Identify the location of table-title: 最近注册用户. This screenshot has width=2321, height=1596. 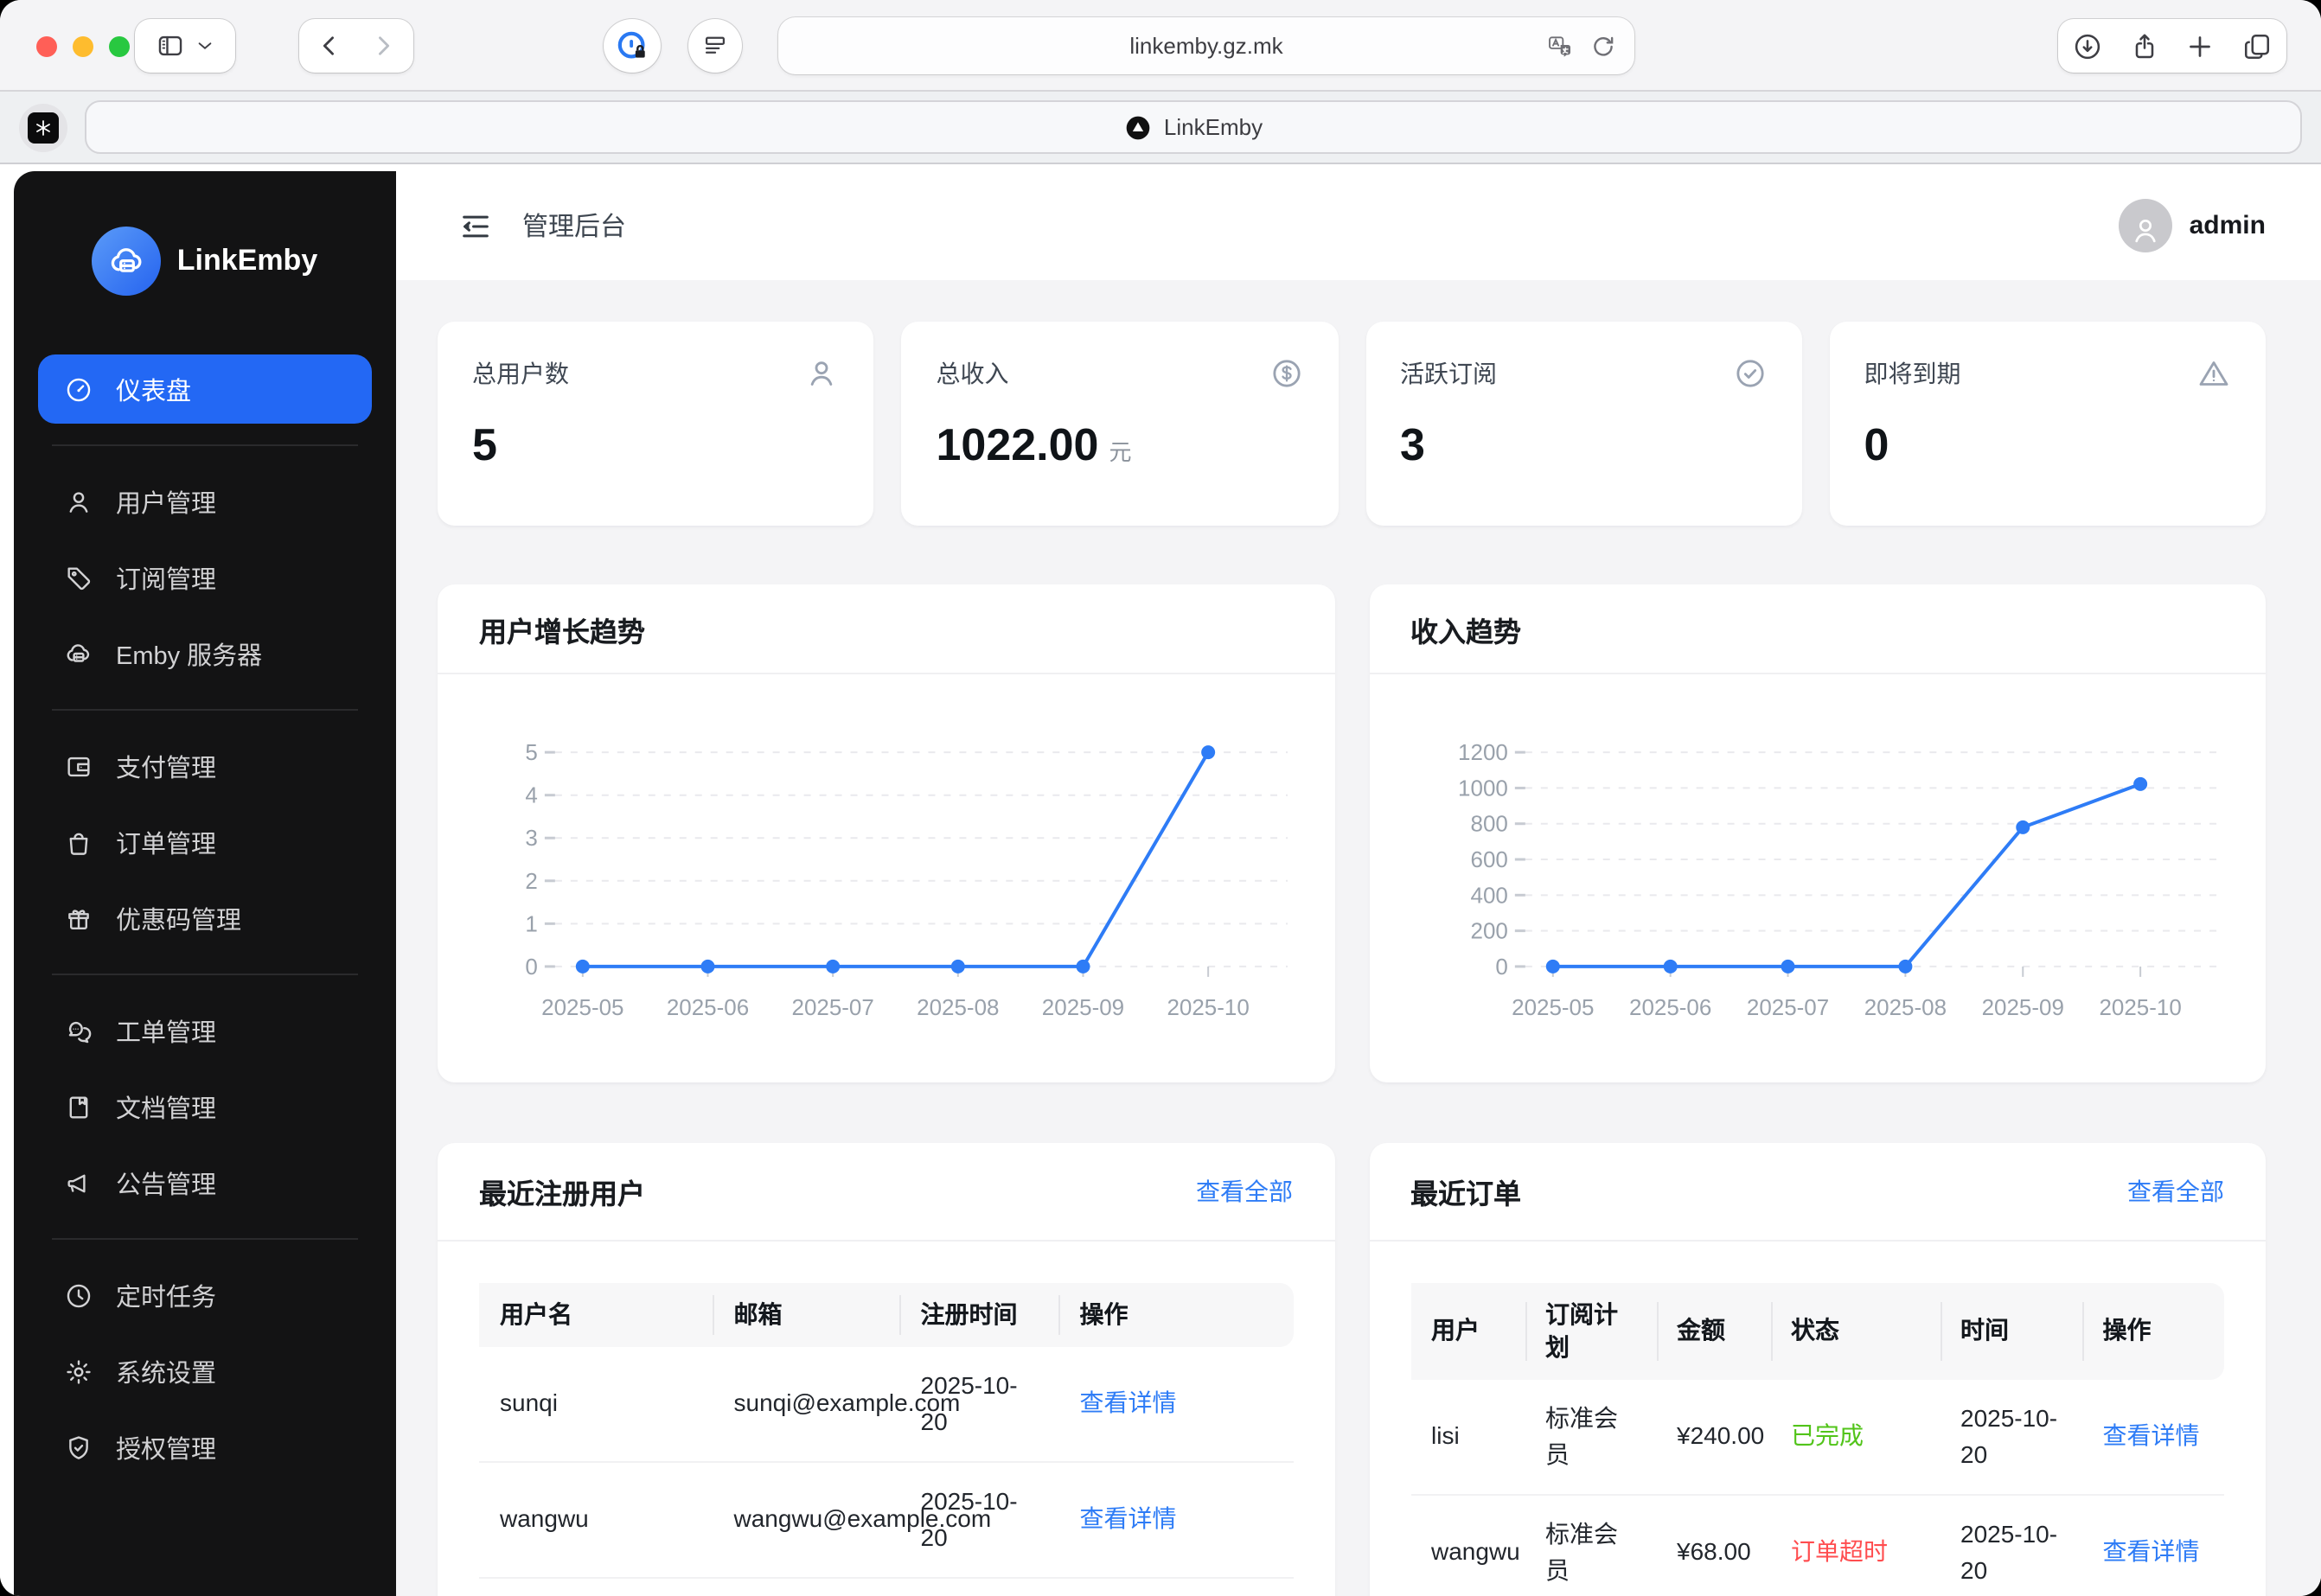
(562, 1195).